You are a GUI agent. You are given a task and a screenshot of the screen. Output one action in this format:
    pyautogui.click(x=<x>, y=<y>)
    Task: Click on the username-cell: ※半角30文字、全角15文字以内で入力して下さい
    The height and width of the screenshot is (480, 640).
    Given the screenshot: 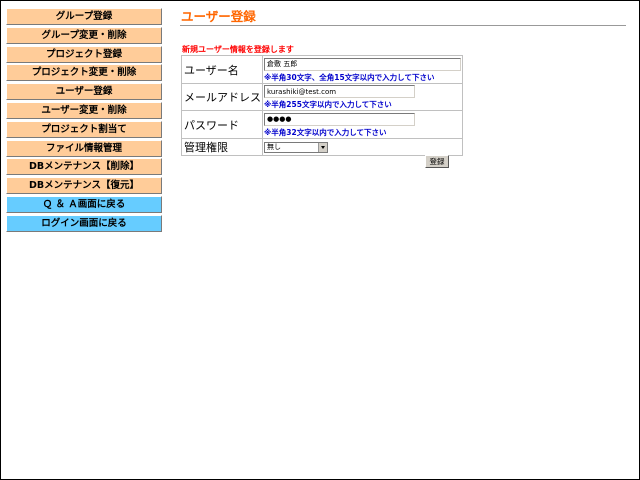 What is the action you would take?
    pyautogui.click(x=362, y=69)
    